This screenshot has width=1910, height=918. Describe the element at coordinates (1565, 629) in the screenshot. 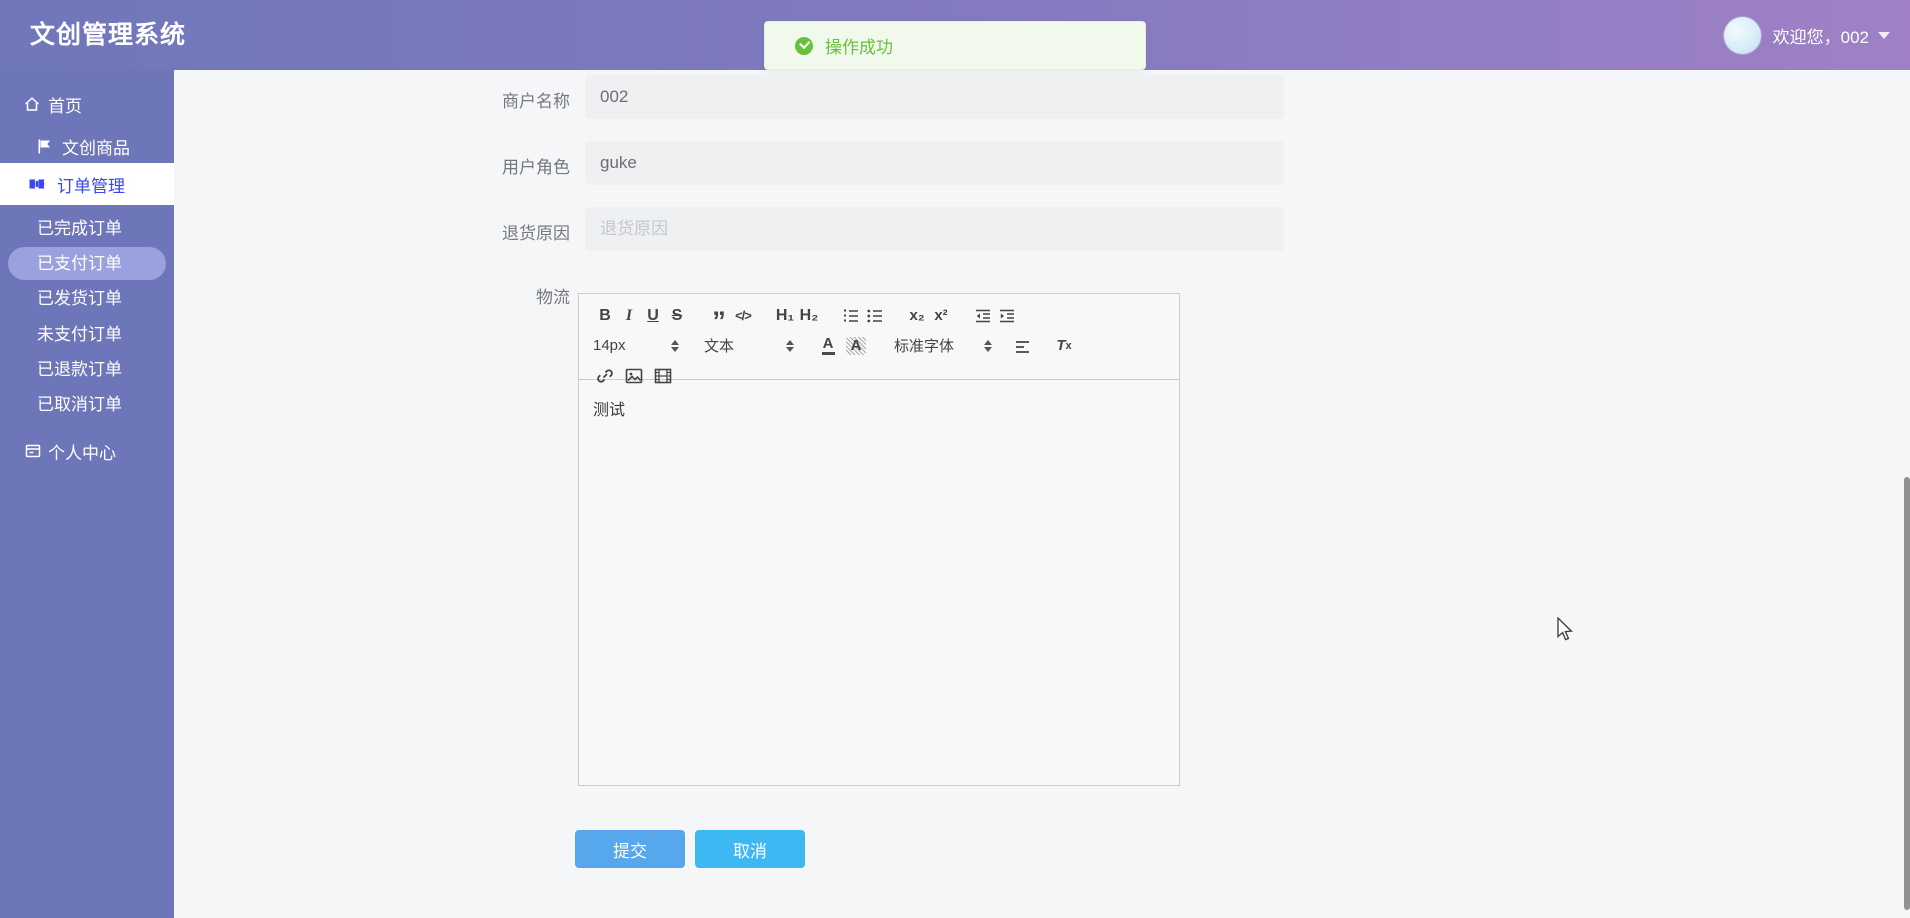

I see `mouse-cursor` at that location.